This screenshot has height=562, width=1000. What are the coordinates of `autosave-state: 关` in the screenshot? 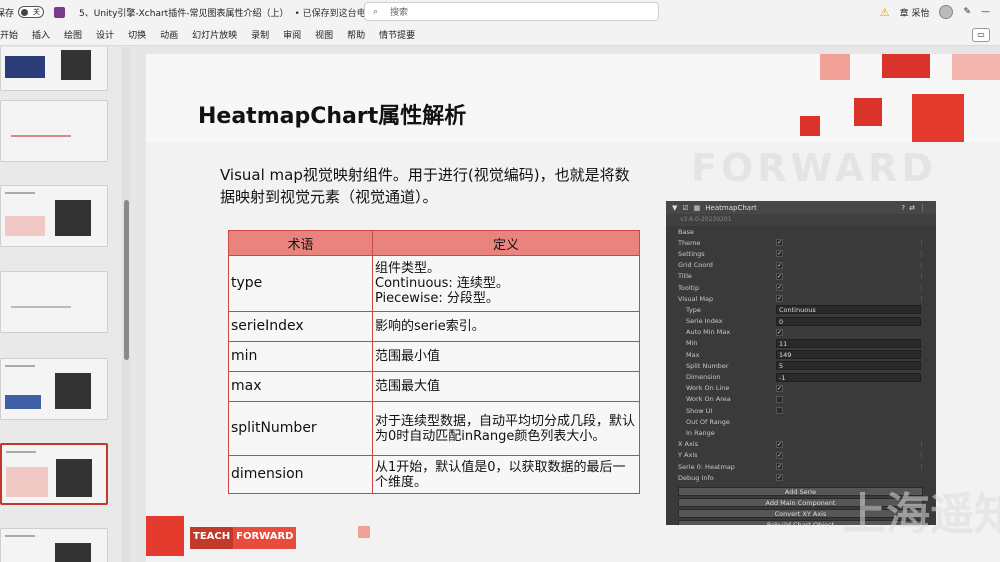 It's located at (37, 12).